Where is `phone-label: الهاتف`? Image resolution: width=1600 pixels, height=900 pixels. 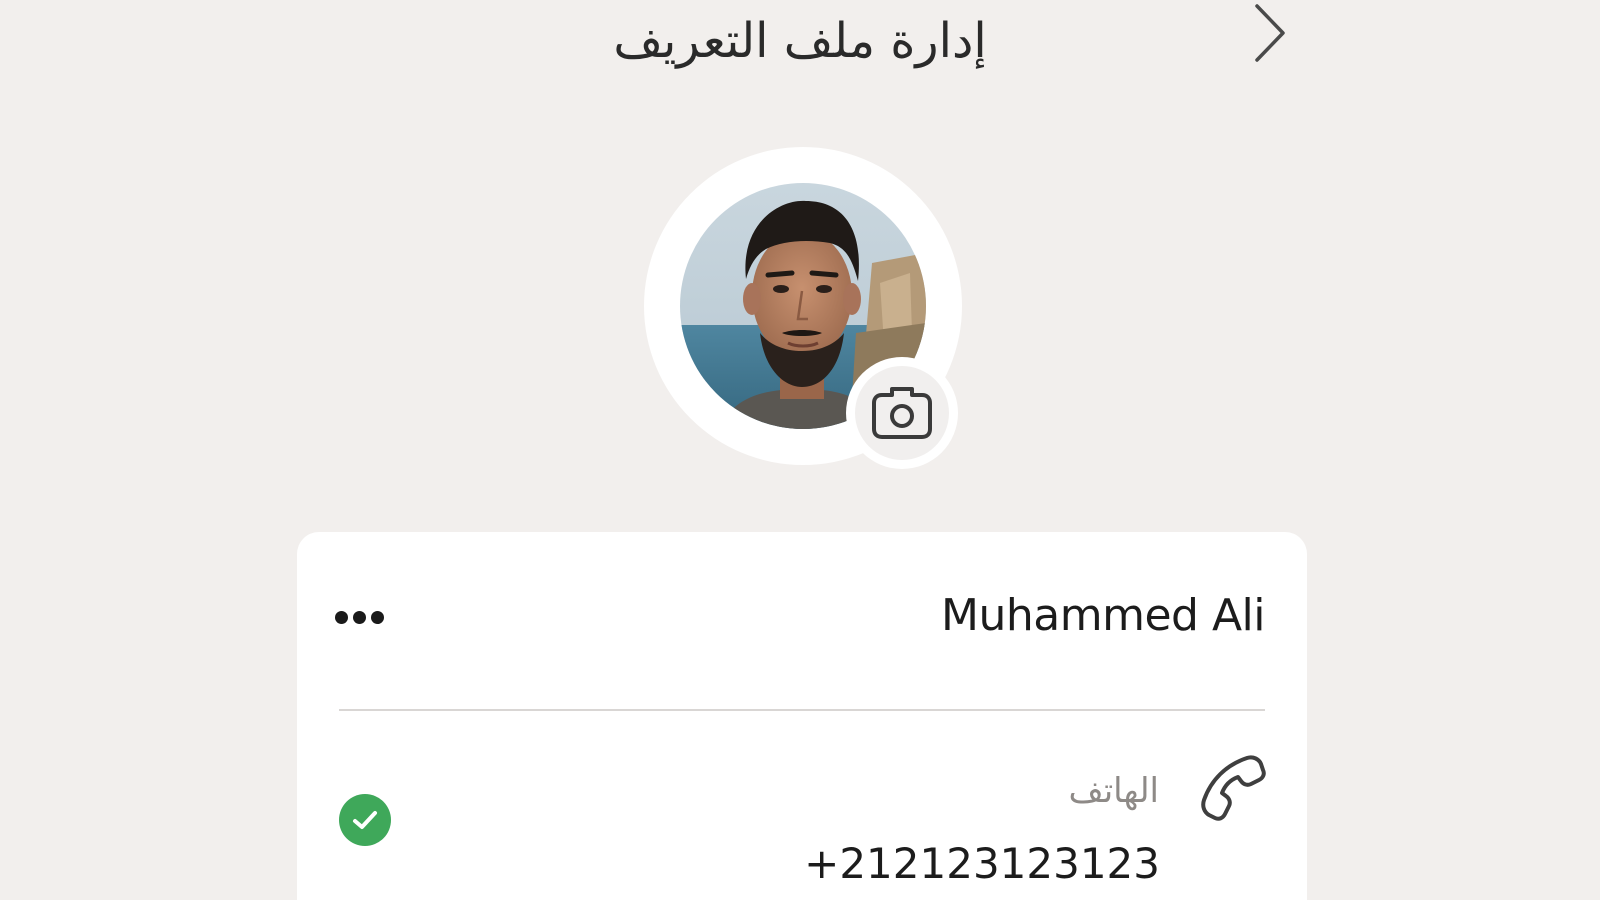 phone-label: الهاتف is located at coordinates (1114, 791).